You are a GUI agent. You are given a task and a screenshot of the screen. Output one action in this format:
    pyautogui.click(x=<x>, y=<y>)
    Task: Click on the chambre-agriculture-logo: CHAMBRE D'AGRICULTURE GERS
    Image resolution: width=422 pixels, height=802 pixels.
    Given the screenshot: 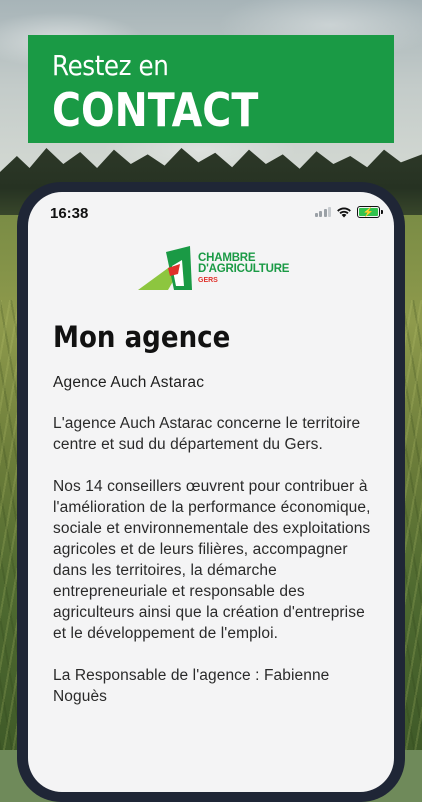 What is the action you would take?
    pyautogui.click(x=213, y=269)
    